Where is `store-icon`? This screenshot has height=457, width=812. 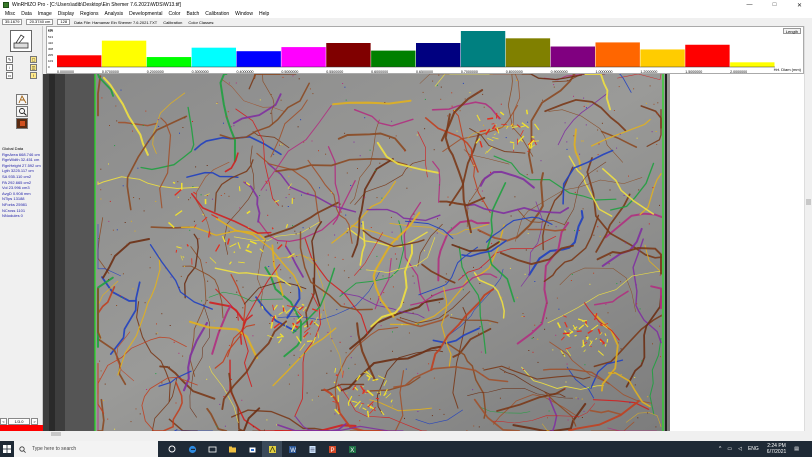
store-icon is located at coordinates (252, 449).